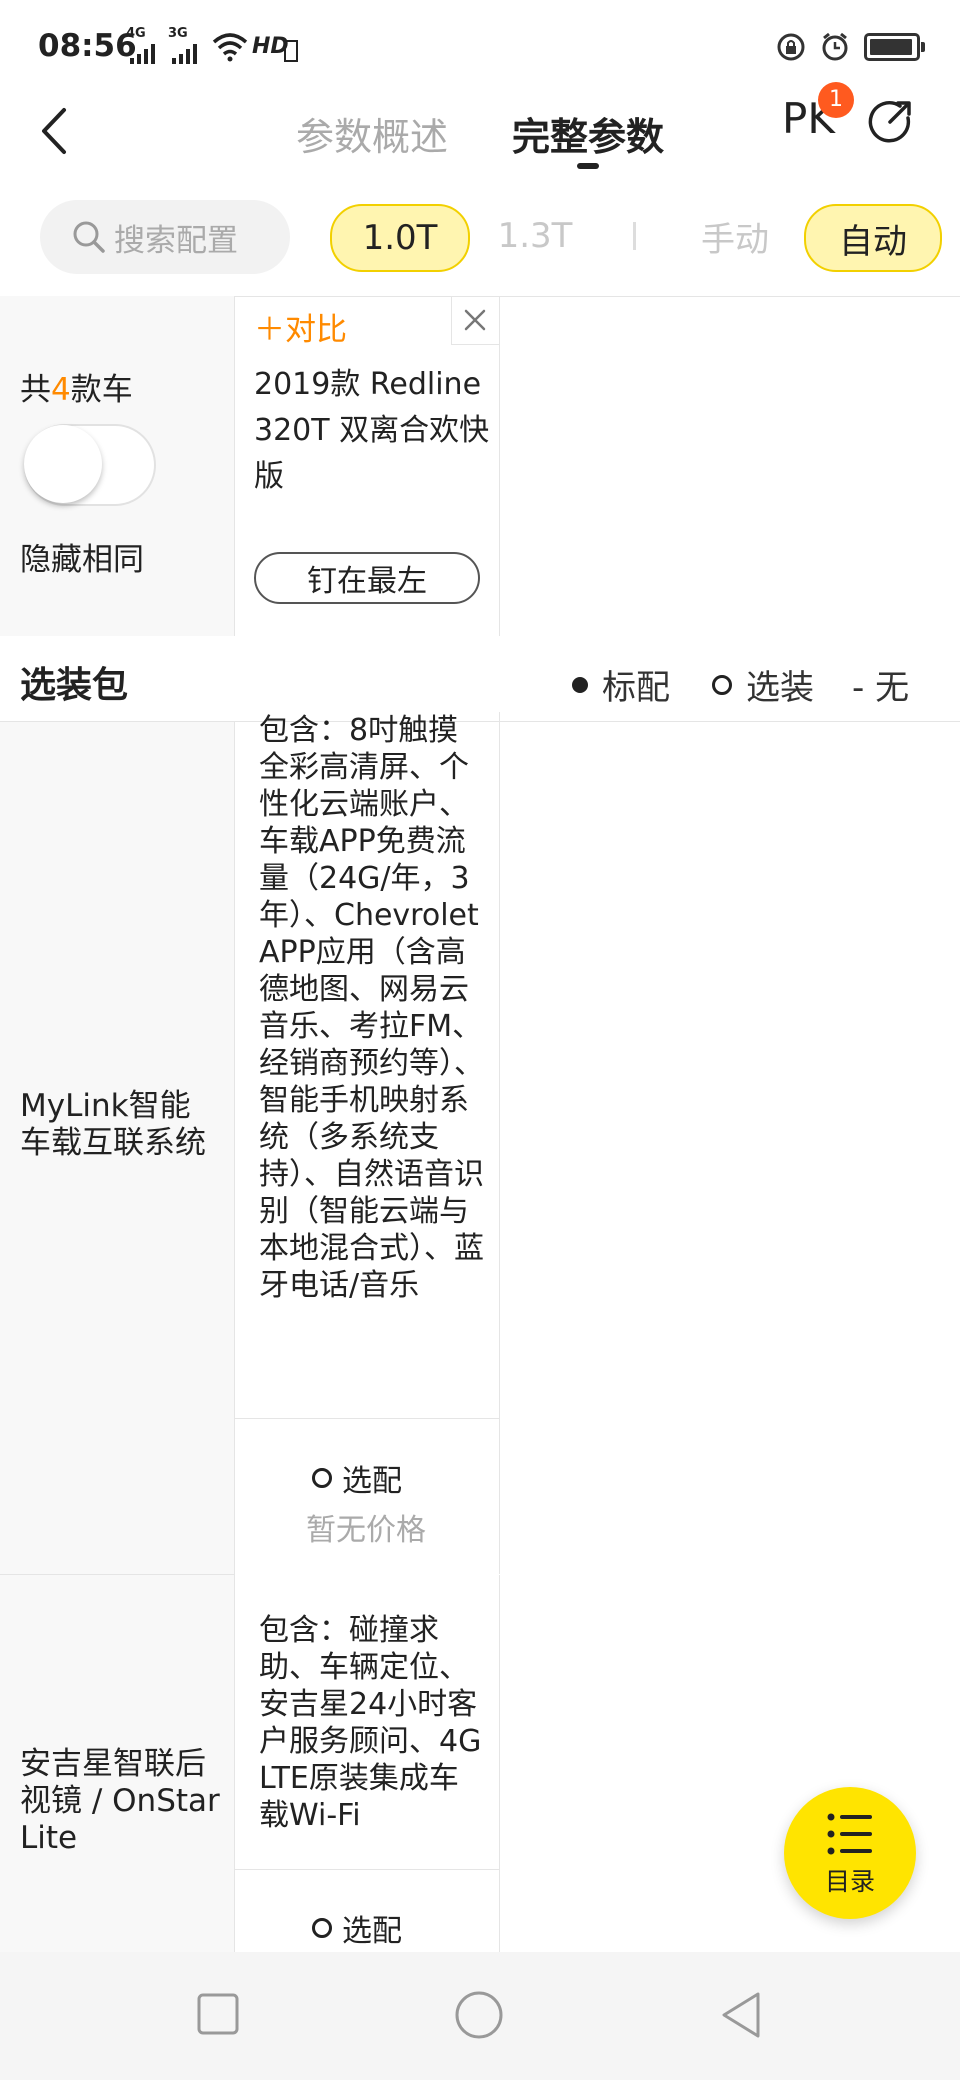  What do you see at coordinates (87, 46) in the screenshot?
I see `status-time: 08:56` at bounding box center [87, 46].